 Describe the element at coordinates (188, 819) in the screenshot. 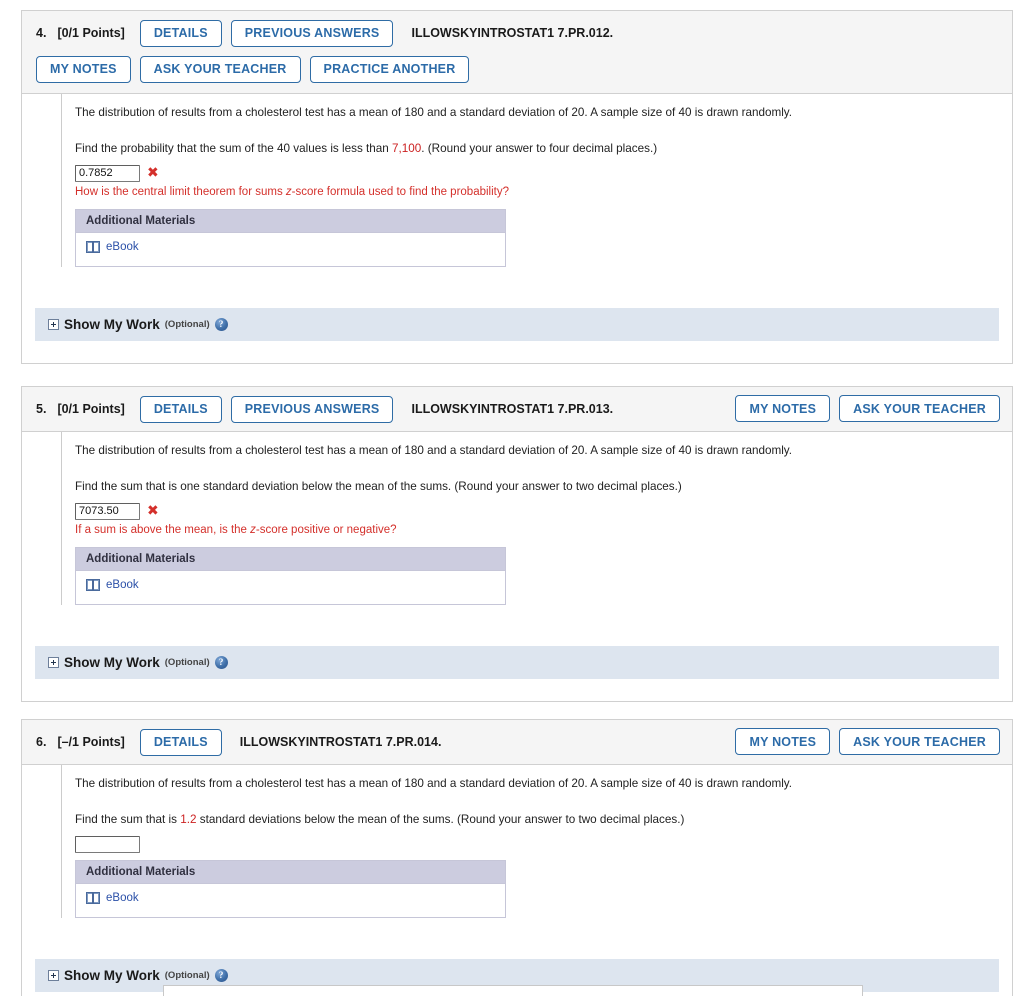

I see `question-highlight-value: 1.2` at that location.